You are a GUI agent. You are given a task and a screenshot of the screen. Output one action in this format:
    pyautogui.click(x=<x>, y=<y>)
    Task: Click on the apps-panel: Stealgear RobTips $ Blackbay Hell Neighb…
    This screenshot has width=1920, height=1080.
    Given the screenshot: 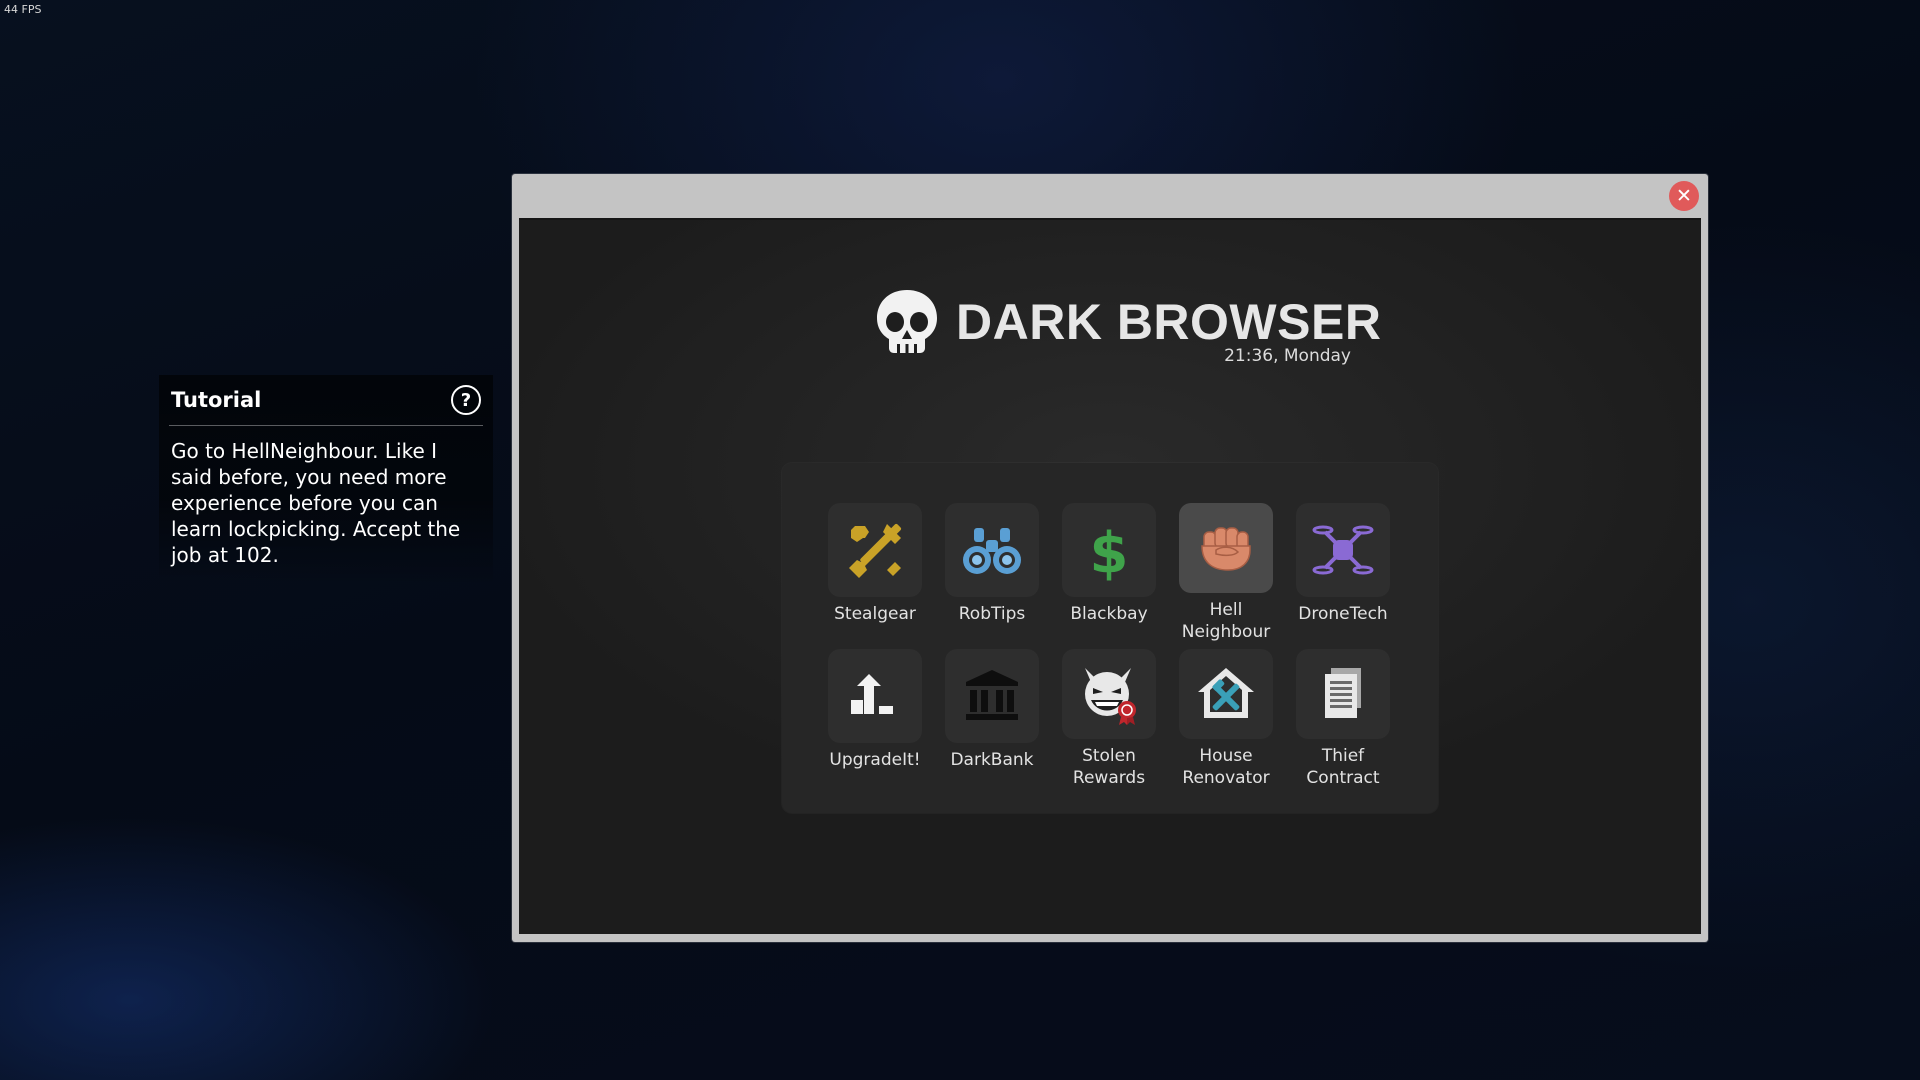 What is the action you would take?
    pyautogui.click(x=1110, y=638)
    